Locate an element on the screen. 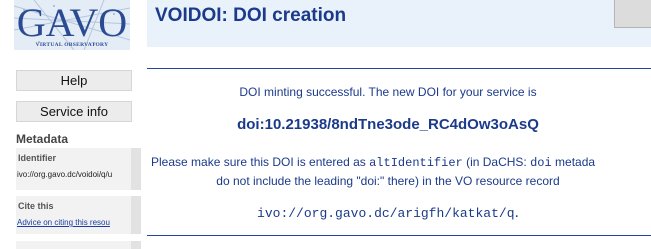  identifier-label: Identifier is located at coordinates (37, 158).